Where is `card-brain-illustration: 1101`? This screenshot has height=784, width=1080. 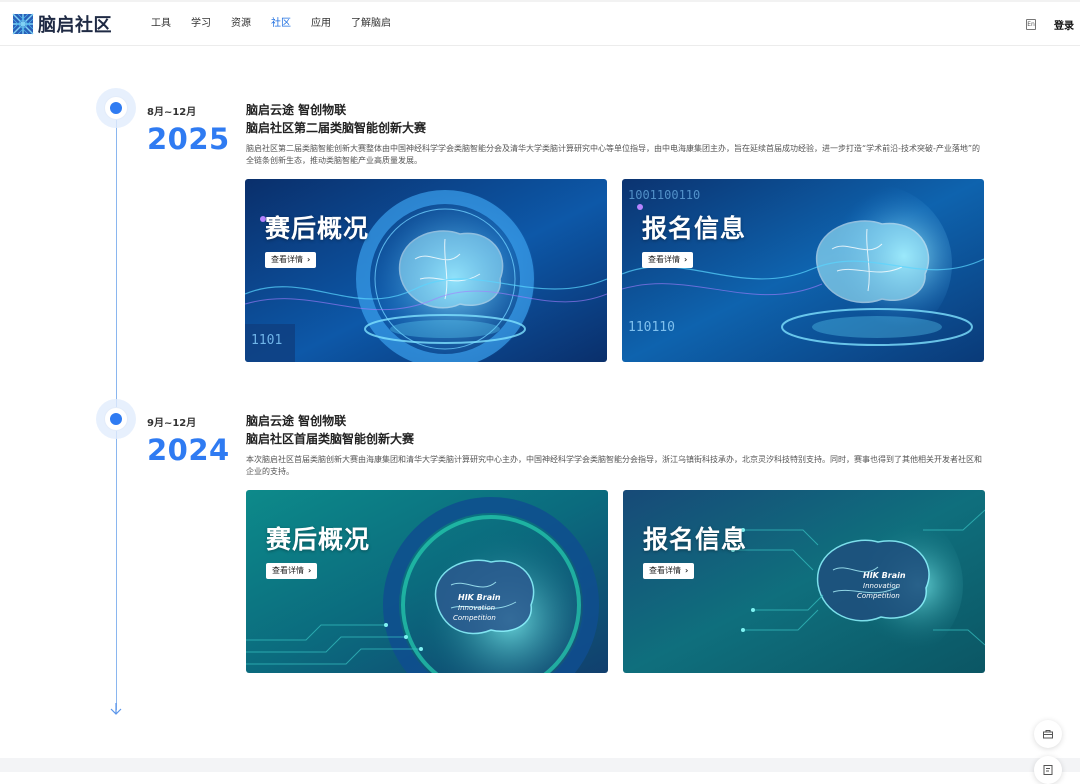 card-brain-illustration: 1101 is located at coordinates (426, 270).